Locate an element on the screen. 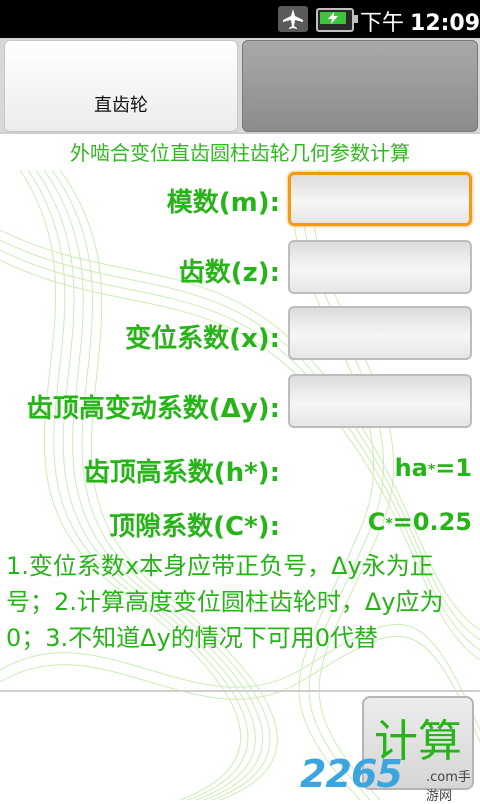 Image resolution: width=480 pixels, height=804 pixels. shift-coefficient-input is located at coordinates (380, 333).